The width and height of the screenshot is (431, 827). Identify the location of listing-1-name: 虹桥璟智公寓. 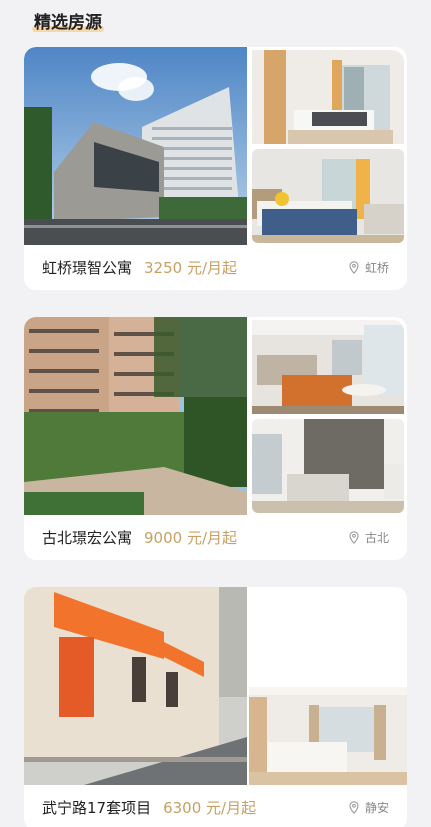
(87, 267).